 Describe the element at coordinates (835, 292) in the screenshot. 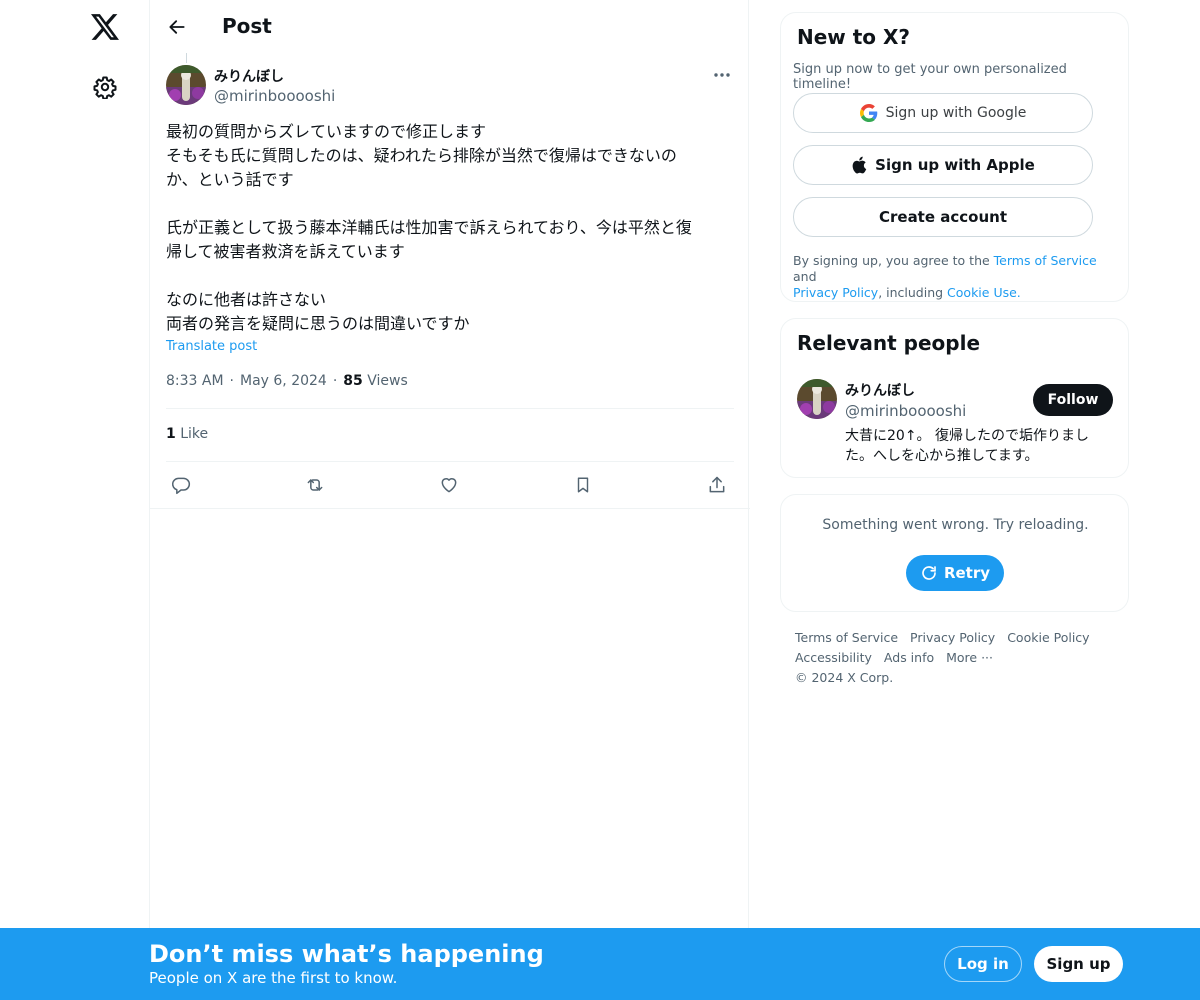

I see `privacy-link: Privacy Policy` at that location.